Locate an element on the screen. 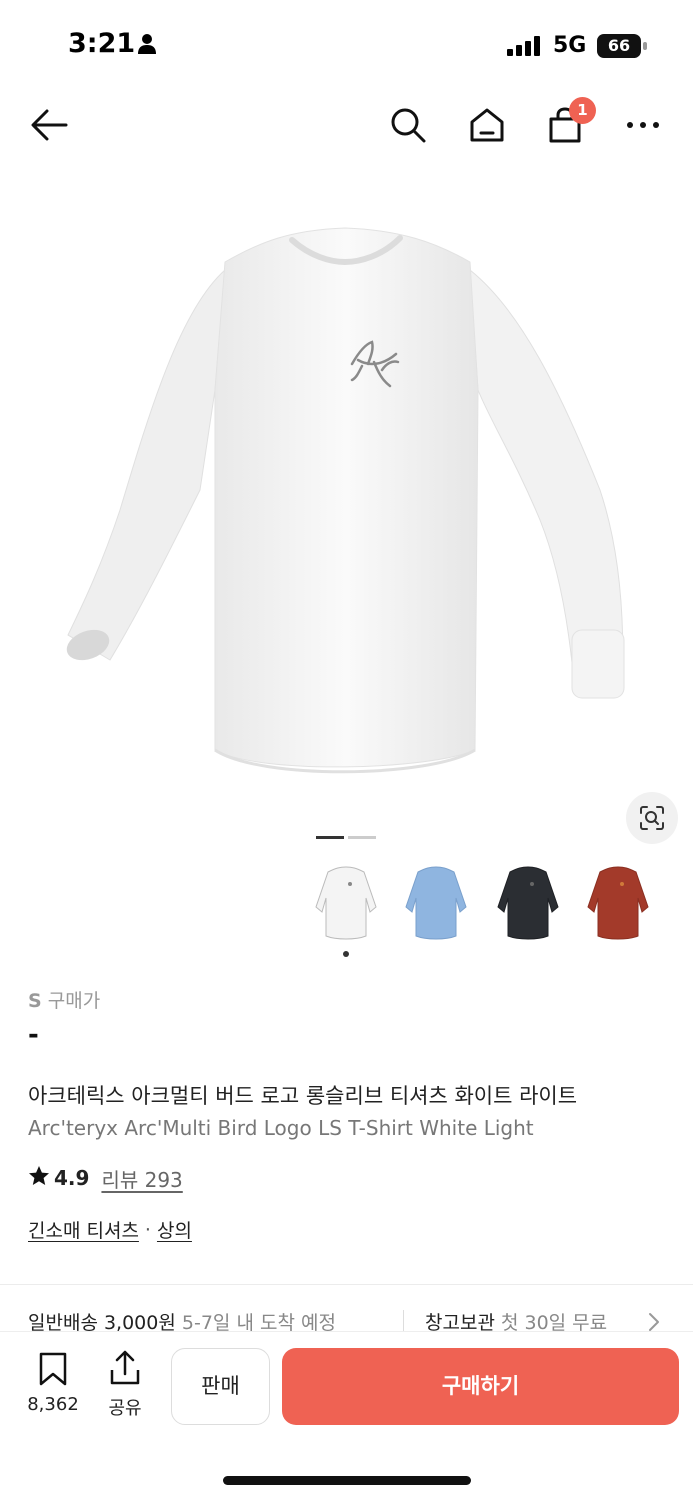 This screenshot has width=693, height=1500. category-link-tops: 상의 is located at coordinates (174, 1229).